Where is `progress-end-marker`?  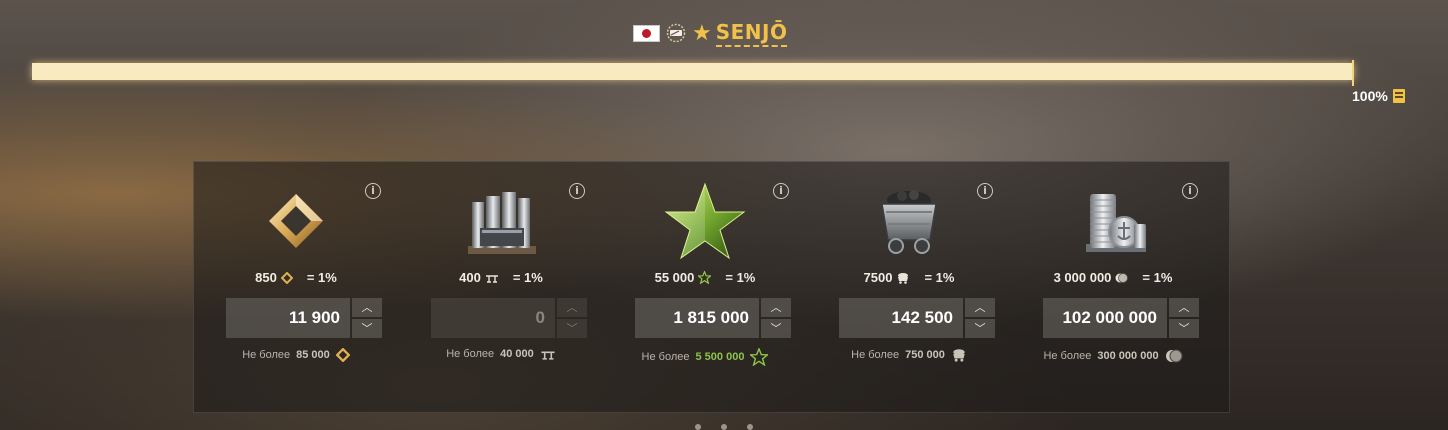
progress-end-marker is located at coordinates (1353, 73).